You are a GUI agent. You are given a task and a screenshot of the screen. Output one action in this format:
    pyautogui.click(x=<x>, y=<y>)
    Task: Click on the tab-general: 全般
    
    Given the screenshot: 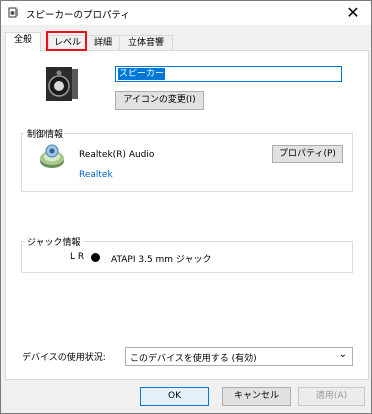 What is the action you would take?
    pyautogui.click(x=23, y=42)
    